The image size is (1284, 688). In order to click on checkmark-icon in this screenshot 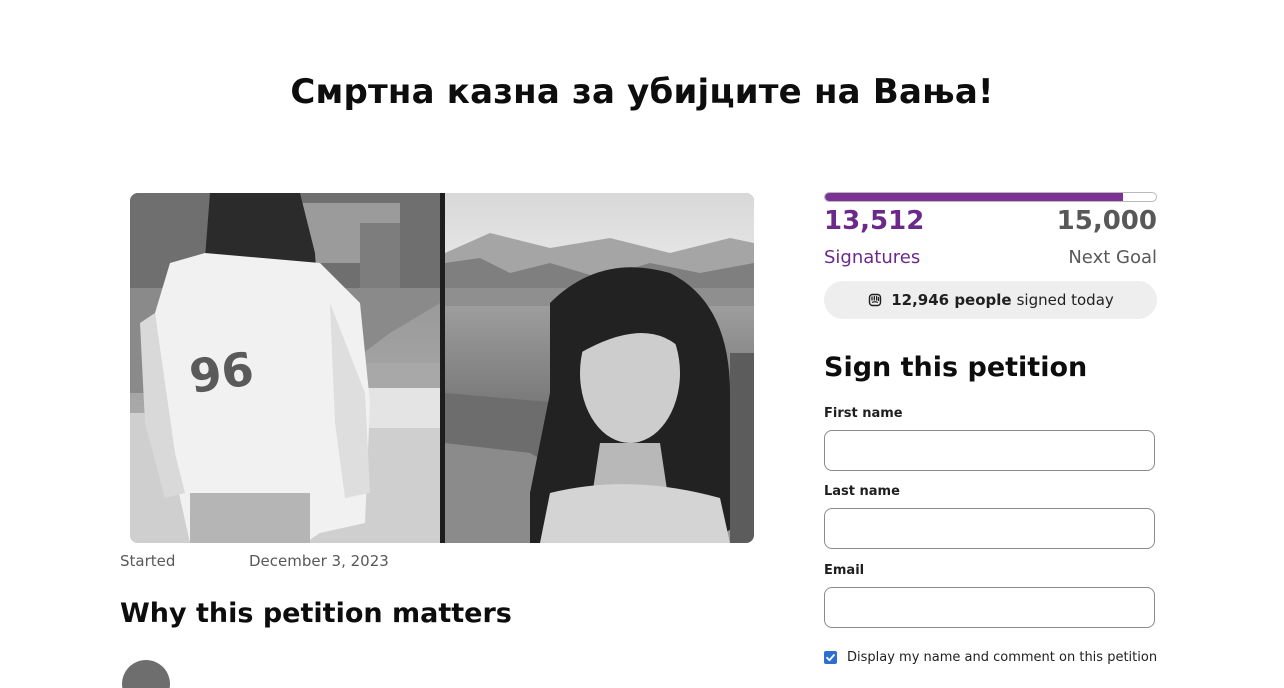, I will do `click(830, 658)`.